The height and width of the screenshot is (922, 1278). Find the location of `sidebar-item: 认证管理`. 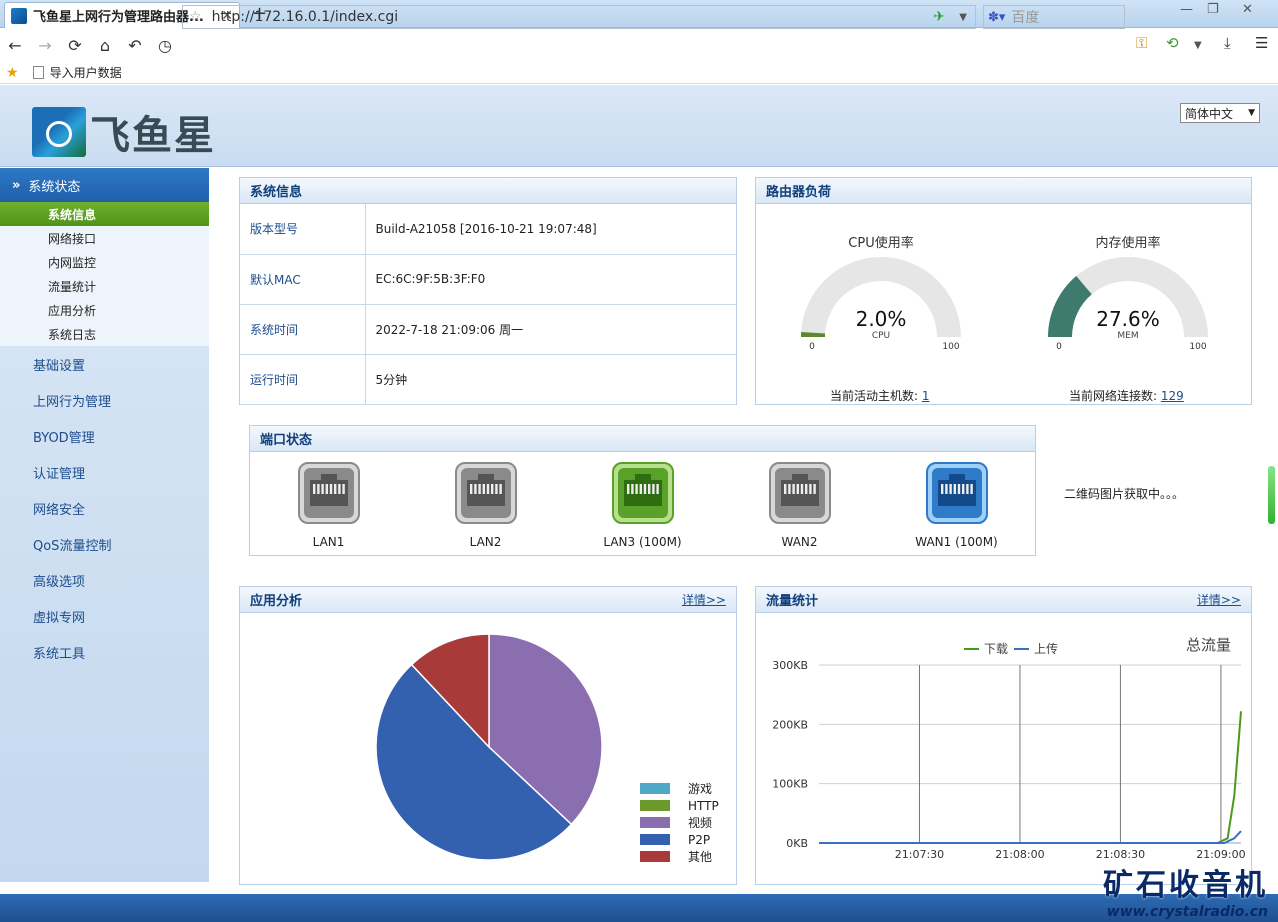

sidebar-item: 认证管理 is located at coordinates (104, 472).